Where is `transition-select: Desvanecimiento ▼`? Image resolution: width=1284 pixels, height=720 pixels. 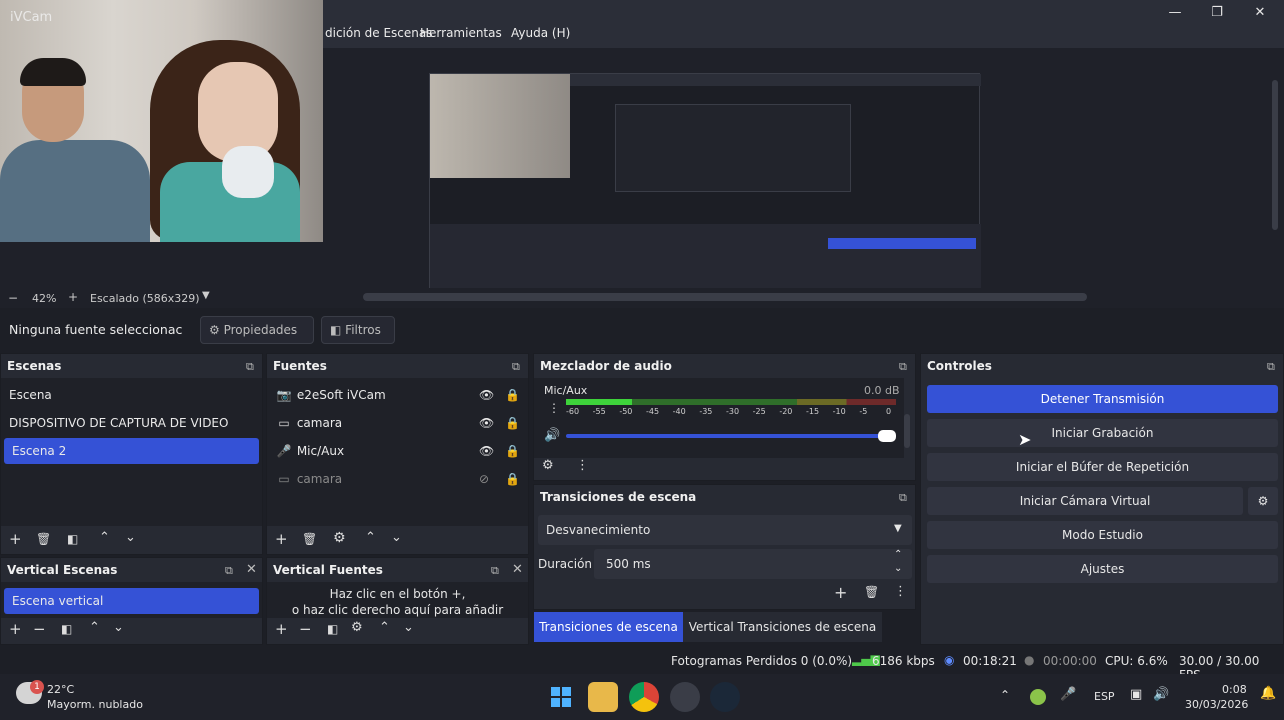 transition-select: Desvanecimiento ▼ is located at coordinates (725, 530).